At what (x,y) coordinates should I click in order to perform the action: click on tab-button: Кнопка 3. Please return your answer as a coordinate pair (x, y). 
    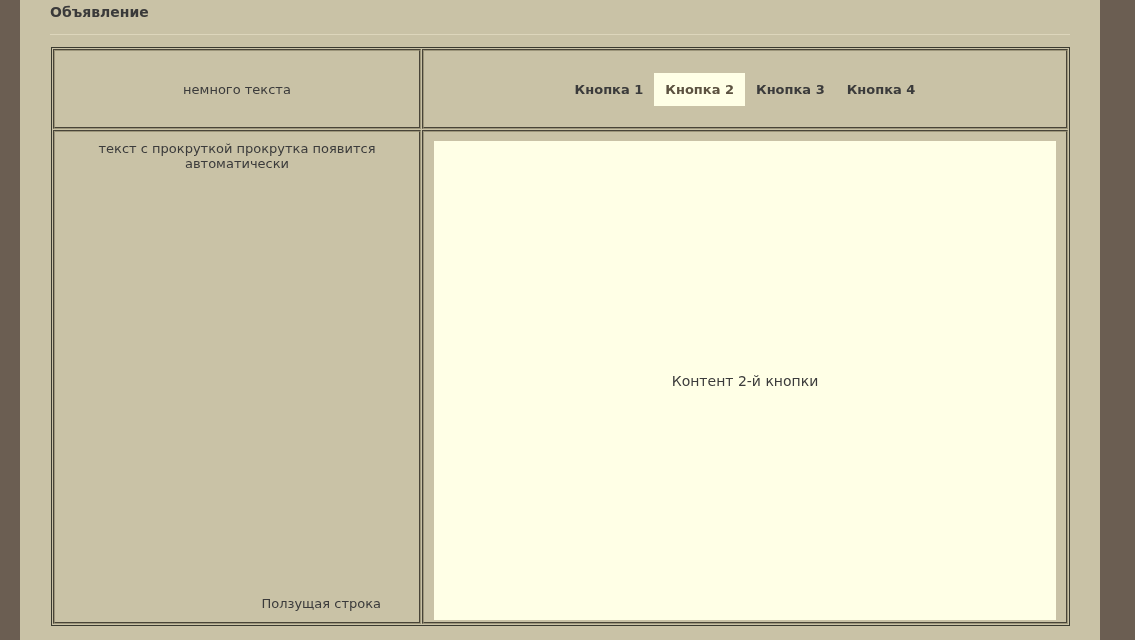
    Looking at the image, I should click on (790, 89).